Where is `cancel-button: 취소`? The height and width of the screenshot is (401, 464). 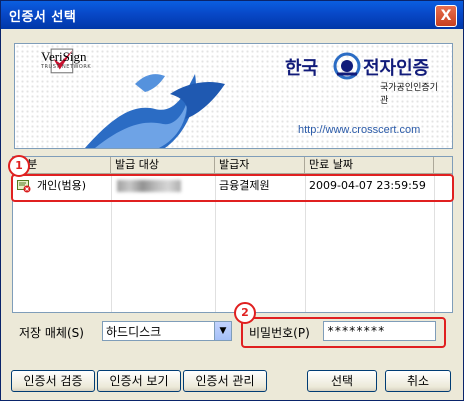
cancel-button: 취소 is located at coordinates (418, 381).